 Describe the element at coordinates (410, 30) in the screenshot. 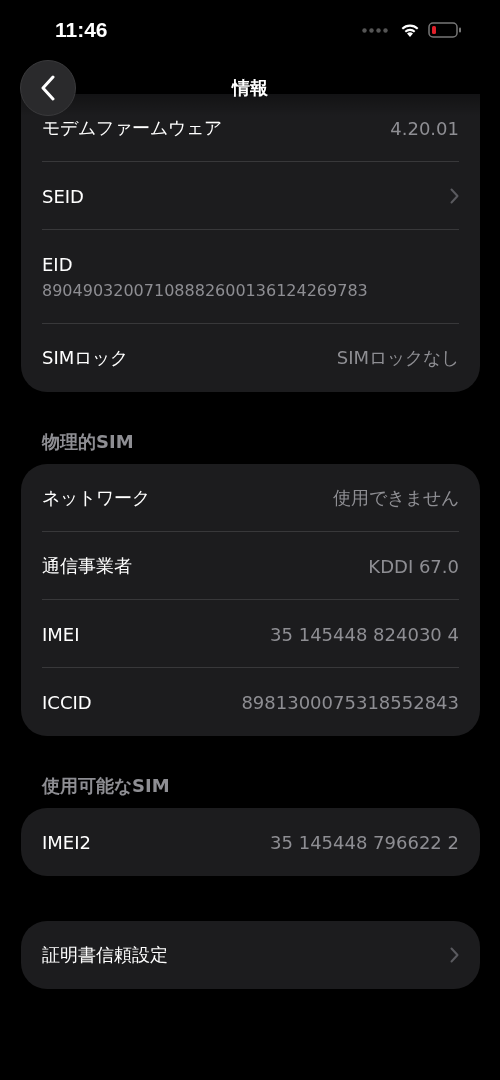

I see `wifi-icon` at that location.